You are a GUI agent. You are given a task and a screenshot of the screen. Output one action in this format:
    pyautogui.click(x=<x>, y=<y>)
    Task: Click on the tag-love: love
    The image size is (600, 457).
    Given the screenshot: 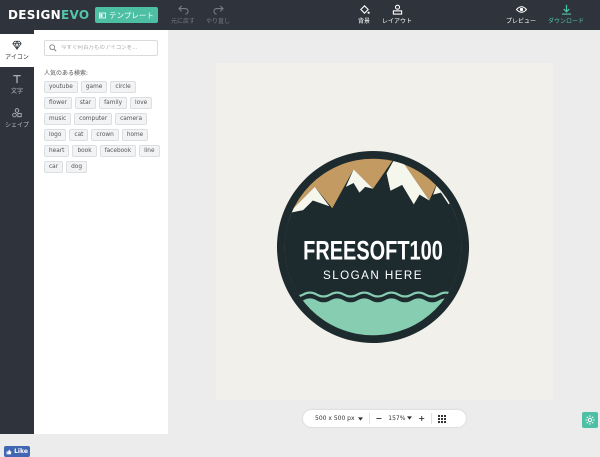 What is the action you would take?
    pyautogui.click(x=141, y=103)
    